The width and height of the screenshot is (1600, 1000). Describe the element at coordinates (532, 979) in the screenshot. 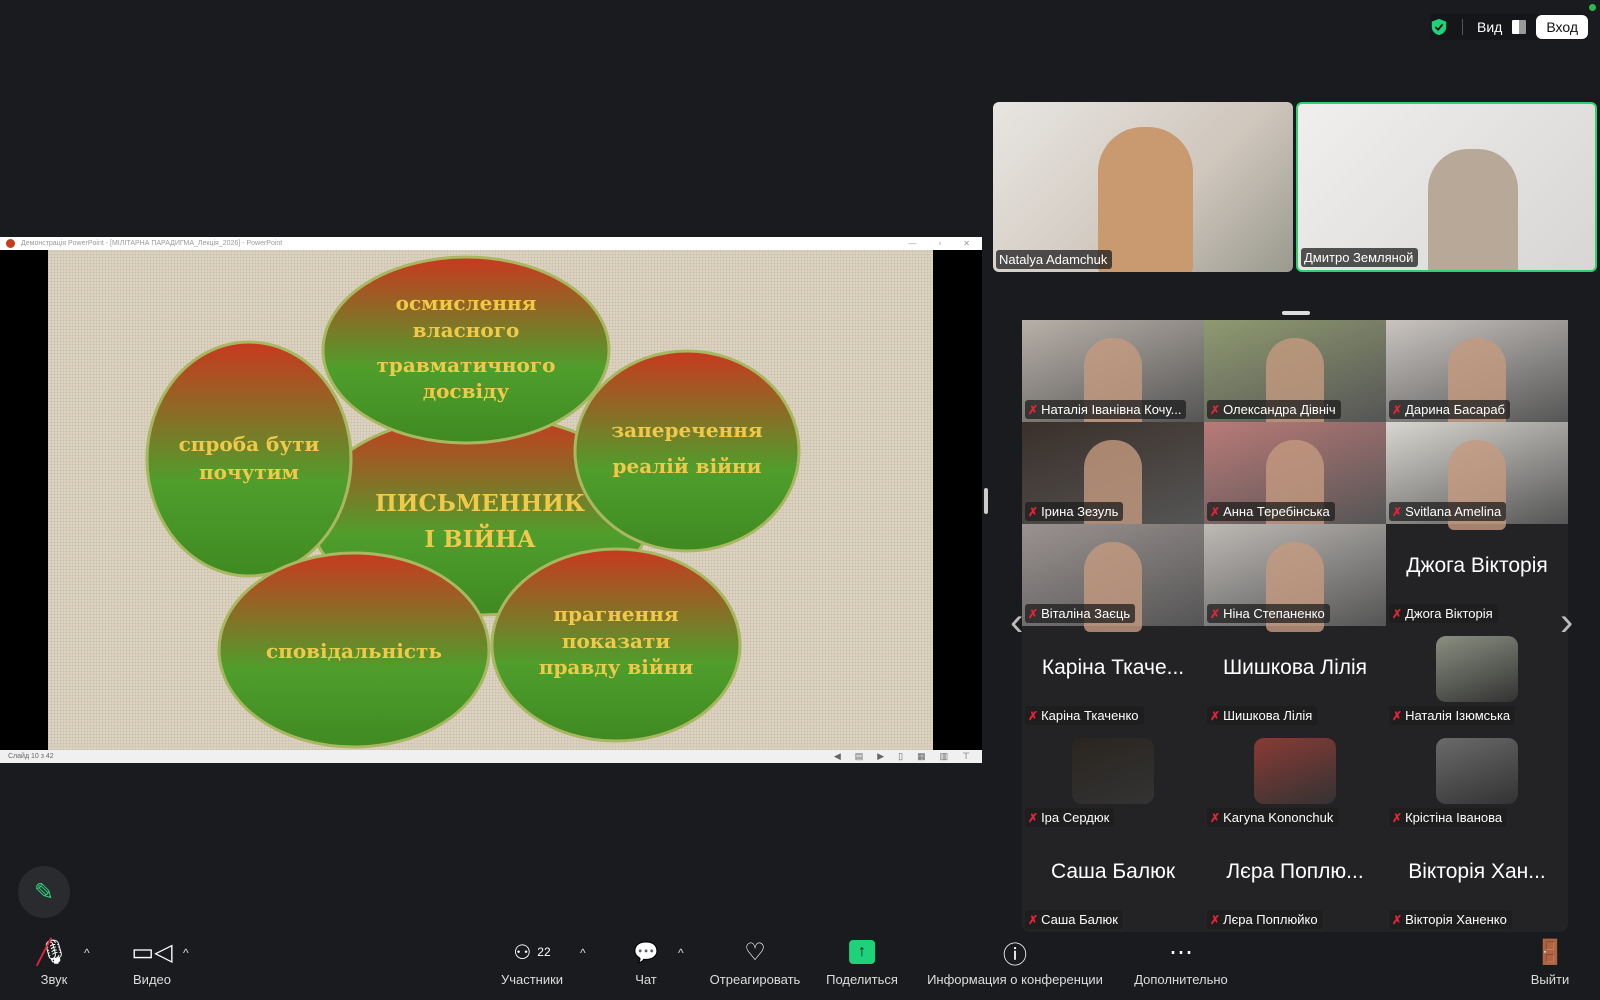

I see `participants-label: Участники` at that location.